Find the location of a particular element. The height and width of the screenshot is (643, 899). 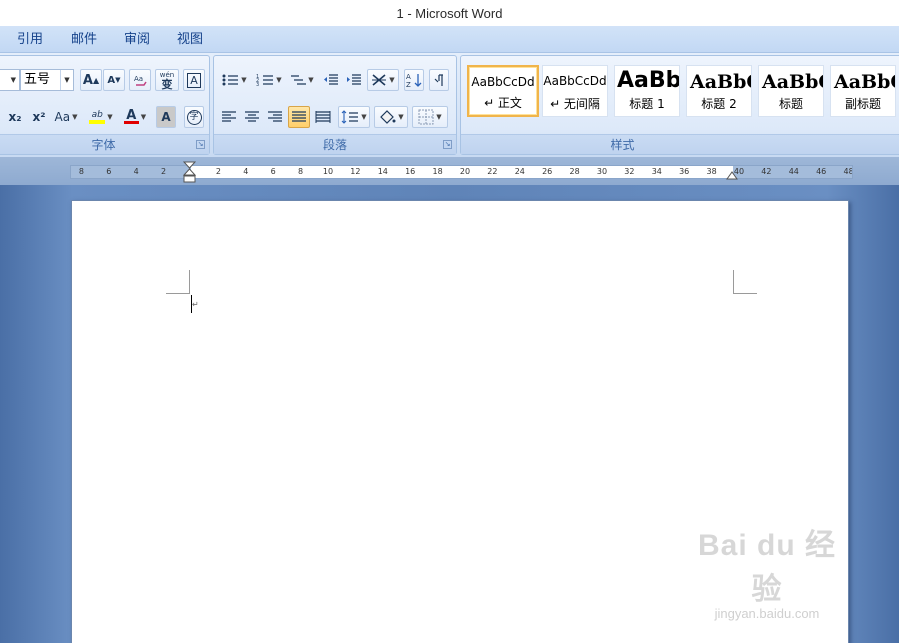

style-sample: AaBbCcDd is located at coordinates (575, 81).